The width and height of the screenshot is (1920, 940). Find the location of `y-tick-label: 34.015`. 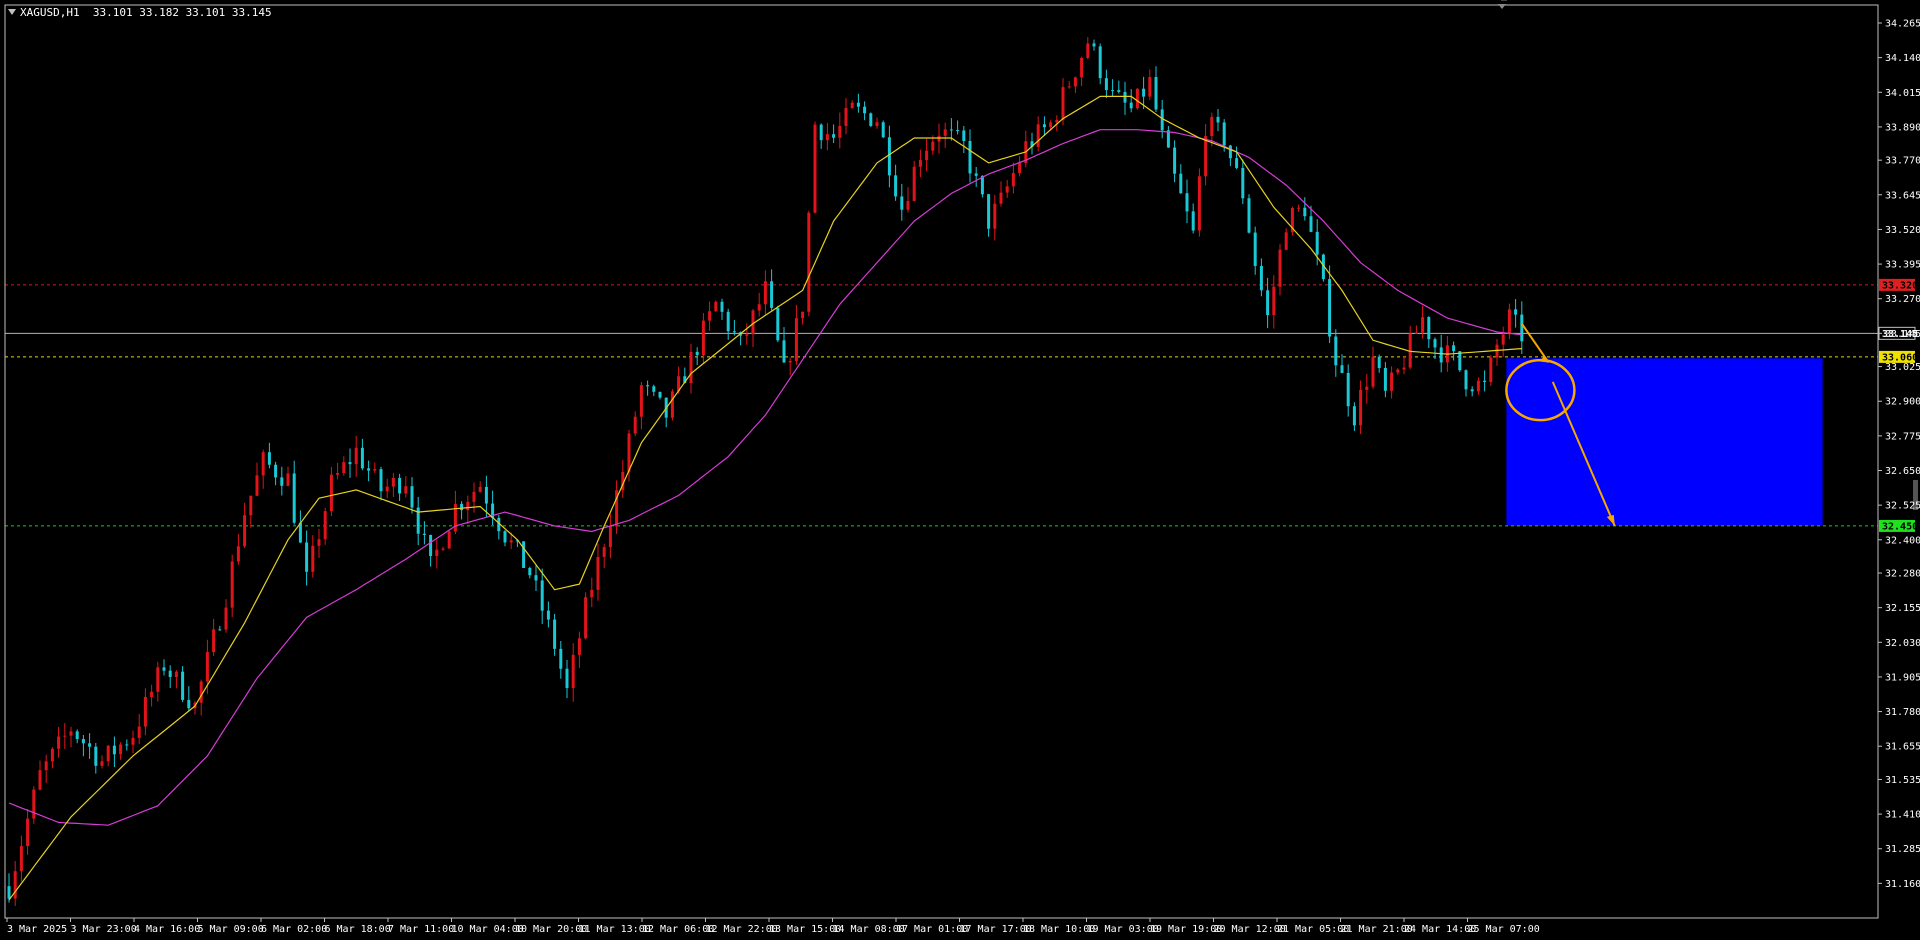

y-tick-label: 34.015 is located at coordinates (1902, 93).